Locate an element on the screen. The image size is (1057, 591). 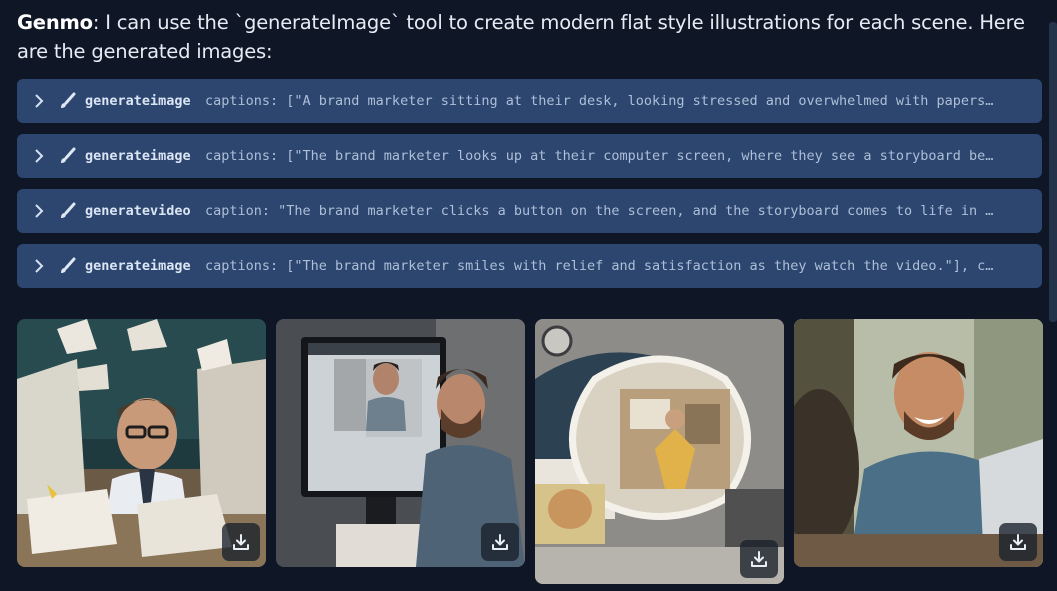
generated-image-video-frame is located at coordinates (659, 451).